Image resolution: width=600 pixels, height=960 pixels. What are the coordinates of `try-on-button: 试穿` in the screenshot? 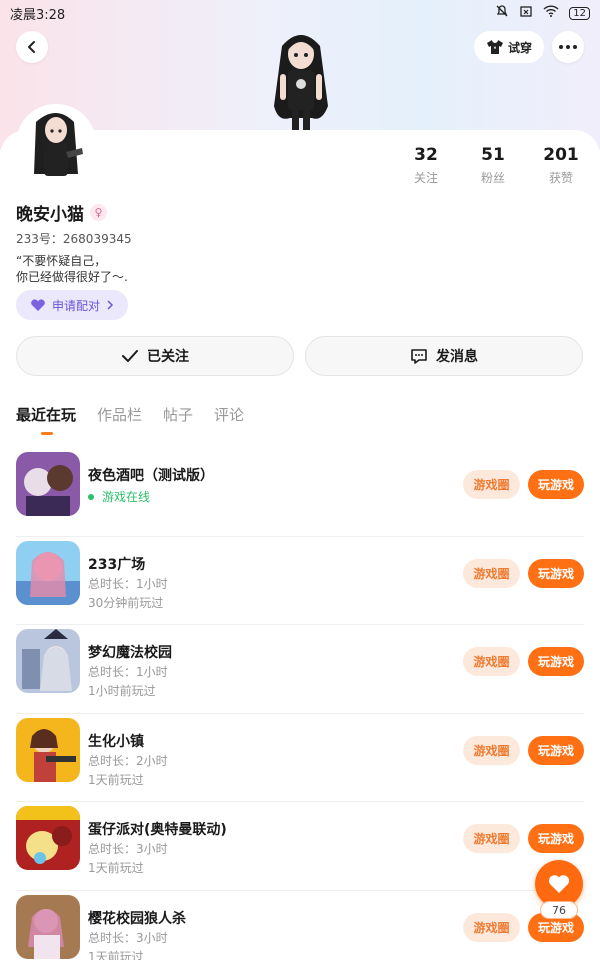 It's located at (509, 47).